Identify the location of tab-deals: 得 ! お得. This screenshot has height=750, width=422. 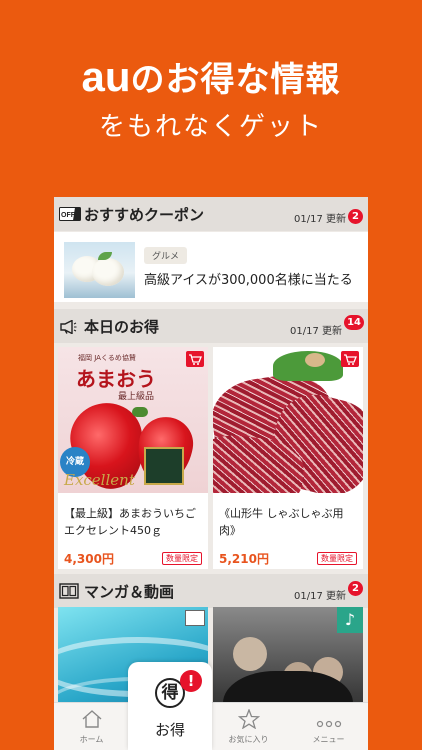
(170, 706).